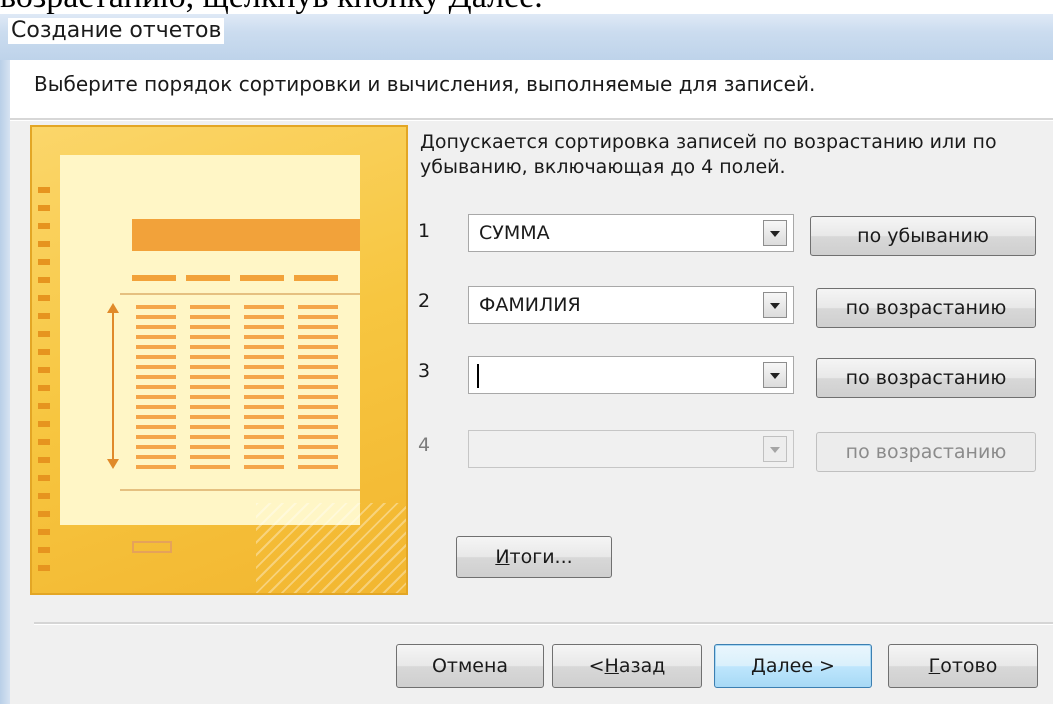 Image resolution: width=1053 pixels, height=704 pixels. I want to click on sort-row-number: 3, so click(424, 371).